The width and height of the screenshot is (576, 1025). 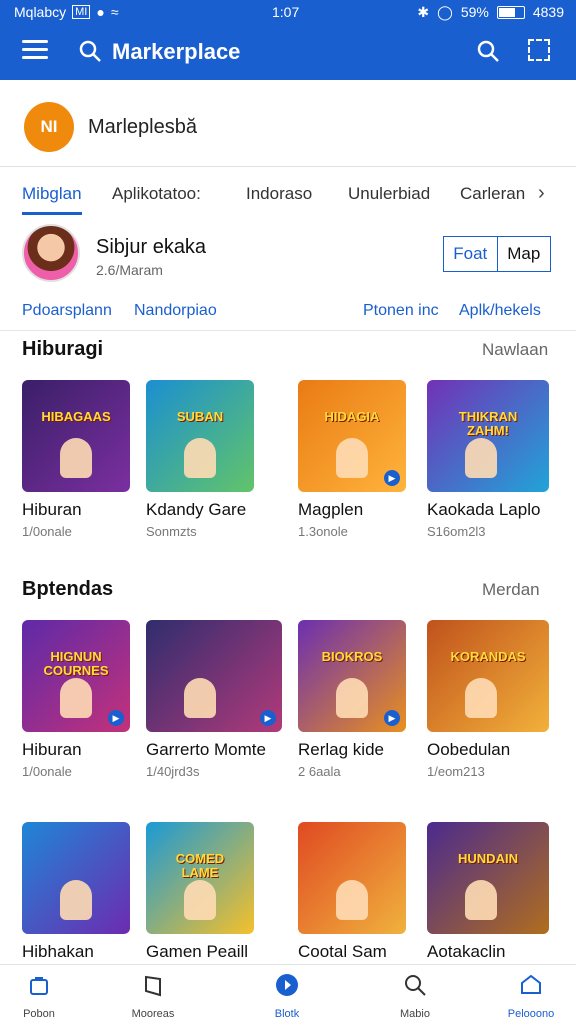 I want to click on app-thumbnail: THIKRAN ZAHM!, so click(x=488, y=436).